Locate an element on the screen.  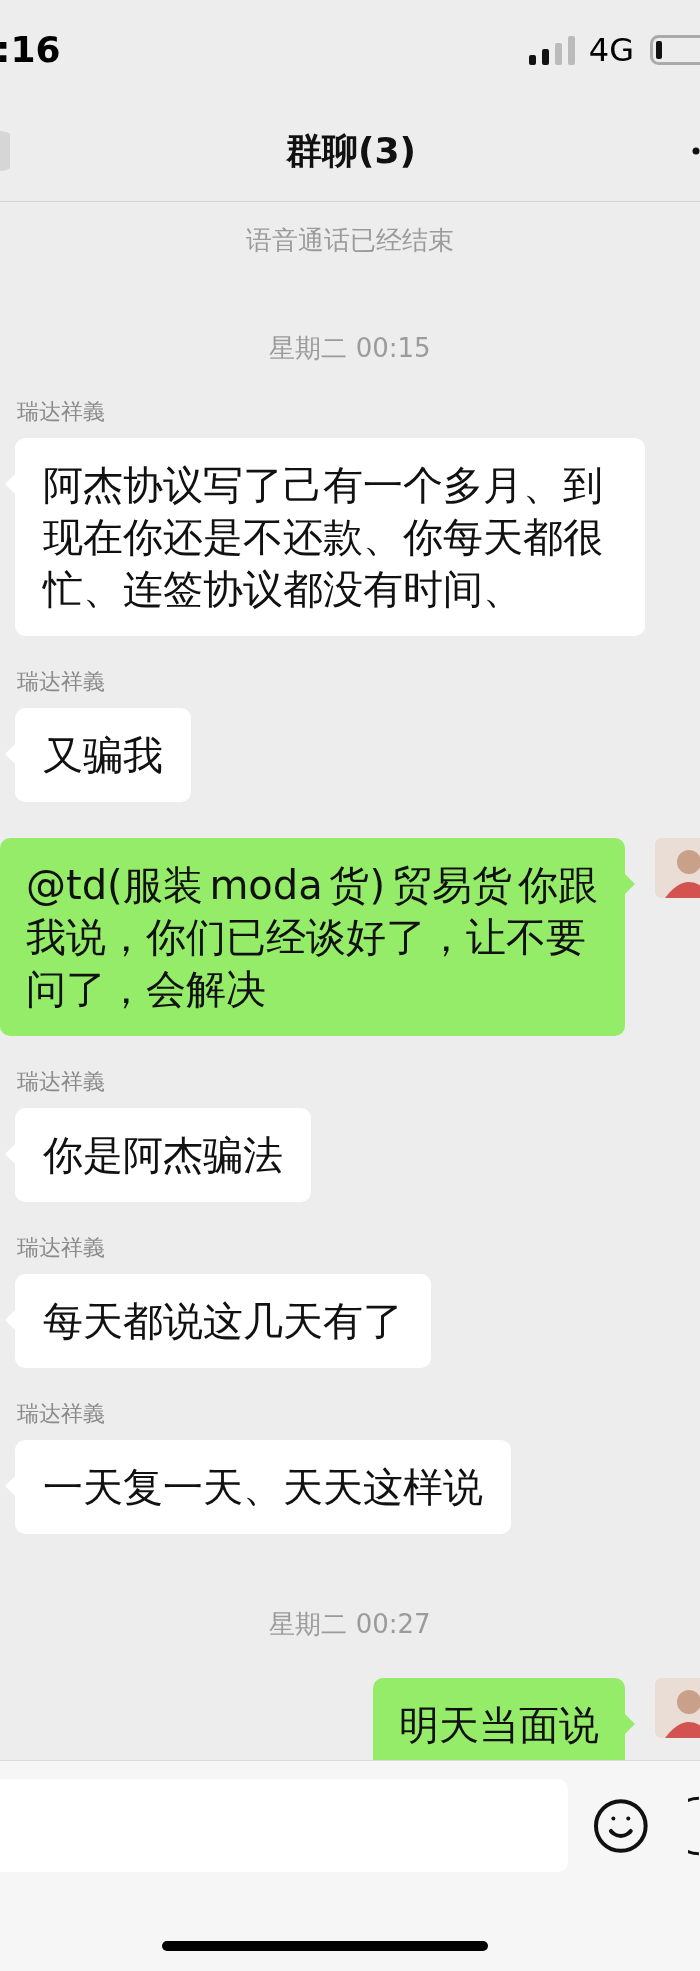
timestamp: 星期二 00:27 is located at coordinates (350, 1624).